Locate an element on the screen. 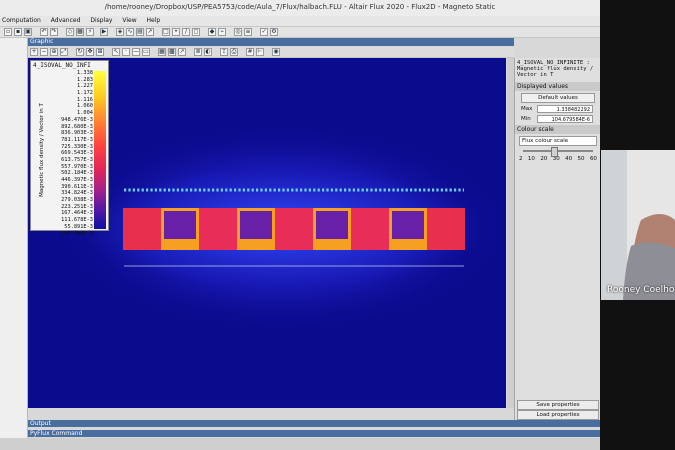 This screenshot has width=675, height=450. display-mesh-icon: ▦ is located at coordinates (162, 52).